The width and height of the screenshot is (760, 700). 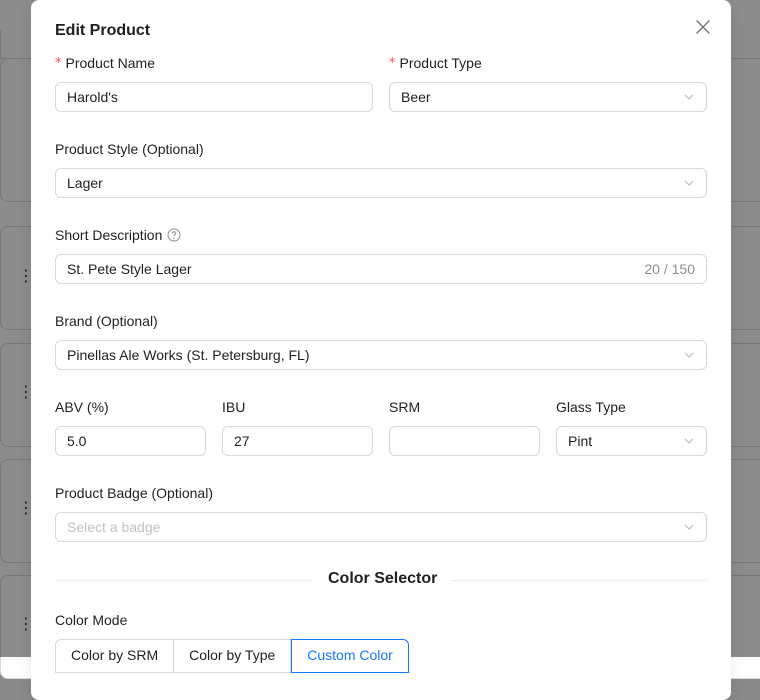 What do you see at coordinates (110, 63) in the screenshot?
I see `product-name-label-text: Product Name` at bounding box center [110, 63].